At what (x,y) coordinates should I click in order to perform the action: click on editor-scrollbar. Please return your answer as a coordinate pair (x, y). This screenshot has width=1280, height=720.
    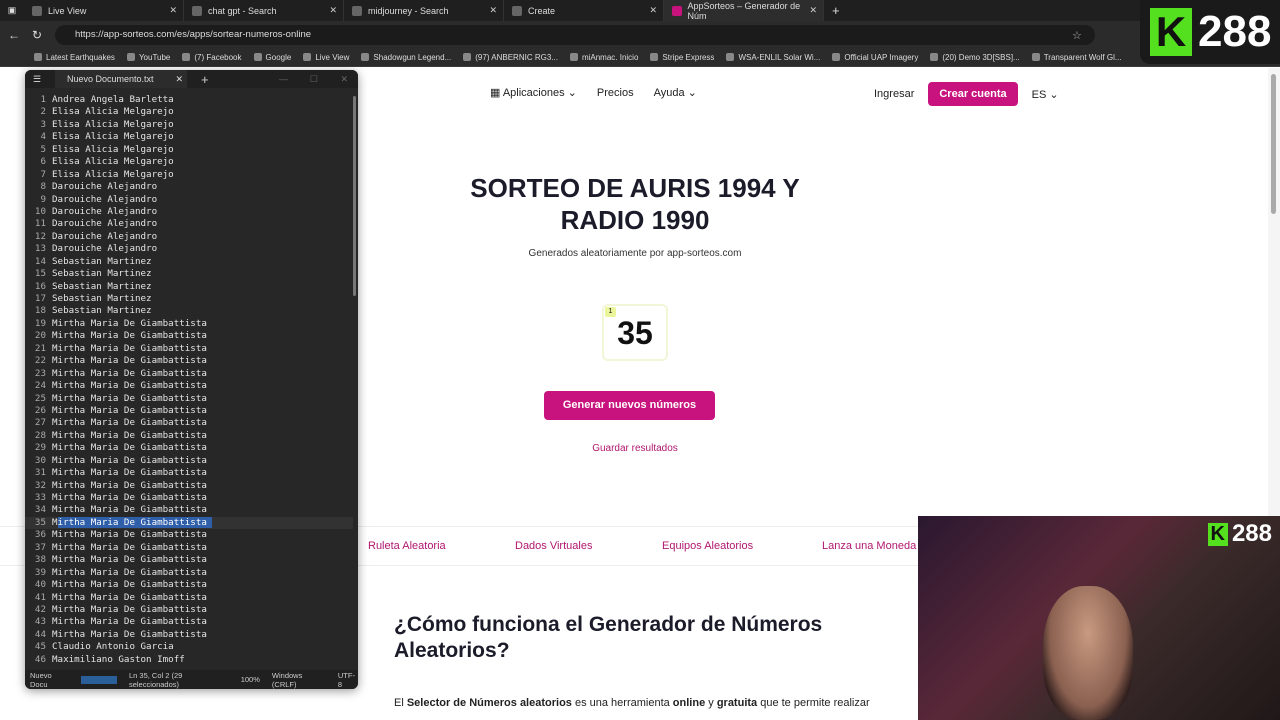
    Looking at the image, I should click on (354, 196).